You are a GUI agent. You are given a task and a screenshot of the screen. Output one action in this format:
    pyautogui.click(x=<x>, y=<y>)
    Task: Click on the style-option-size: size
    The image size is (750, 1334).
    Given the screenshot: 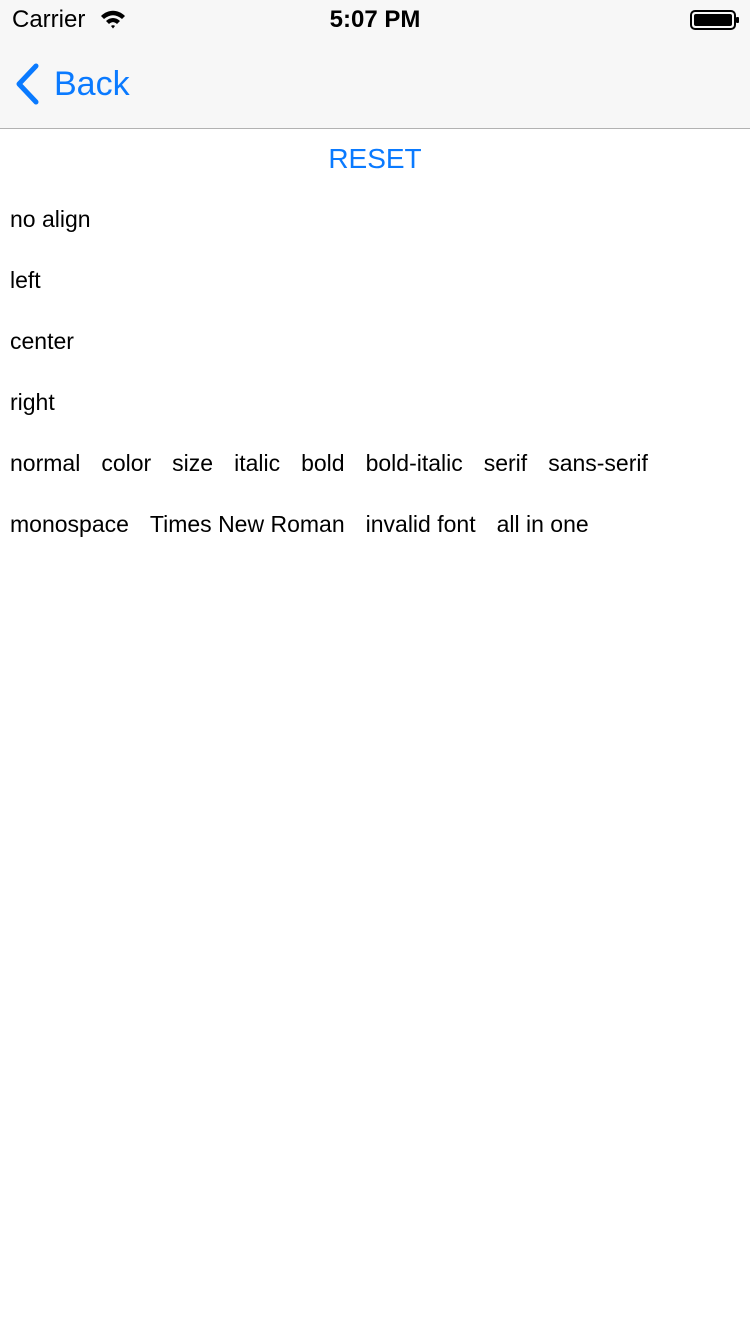 What is the action you would take?
    pyautogui.click(x=192, y=463)
    